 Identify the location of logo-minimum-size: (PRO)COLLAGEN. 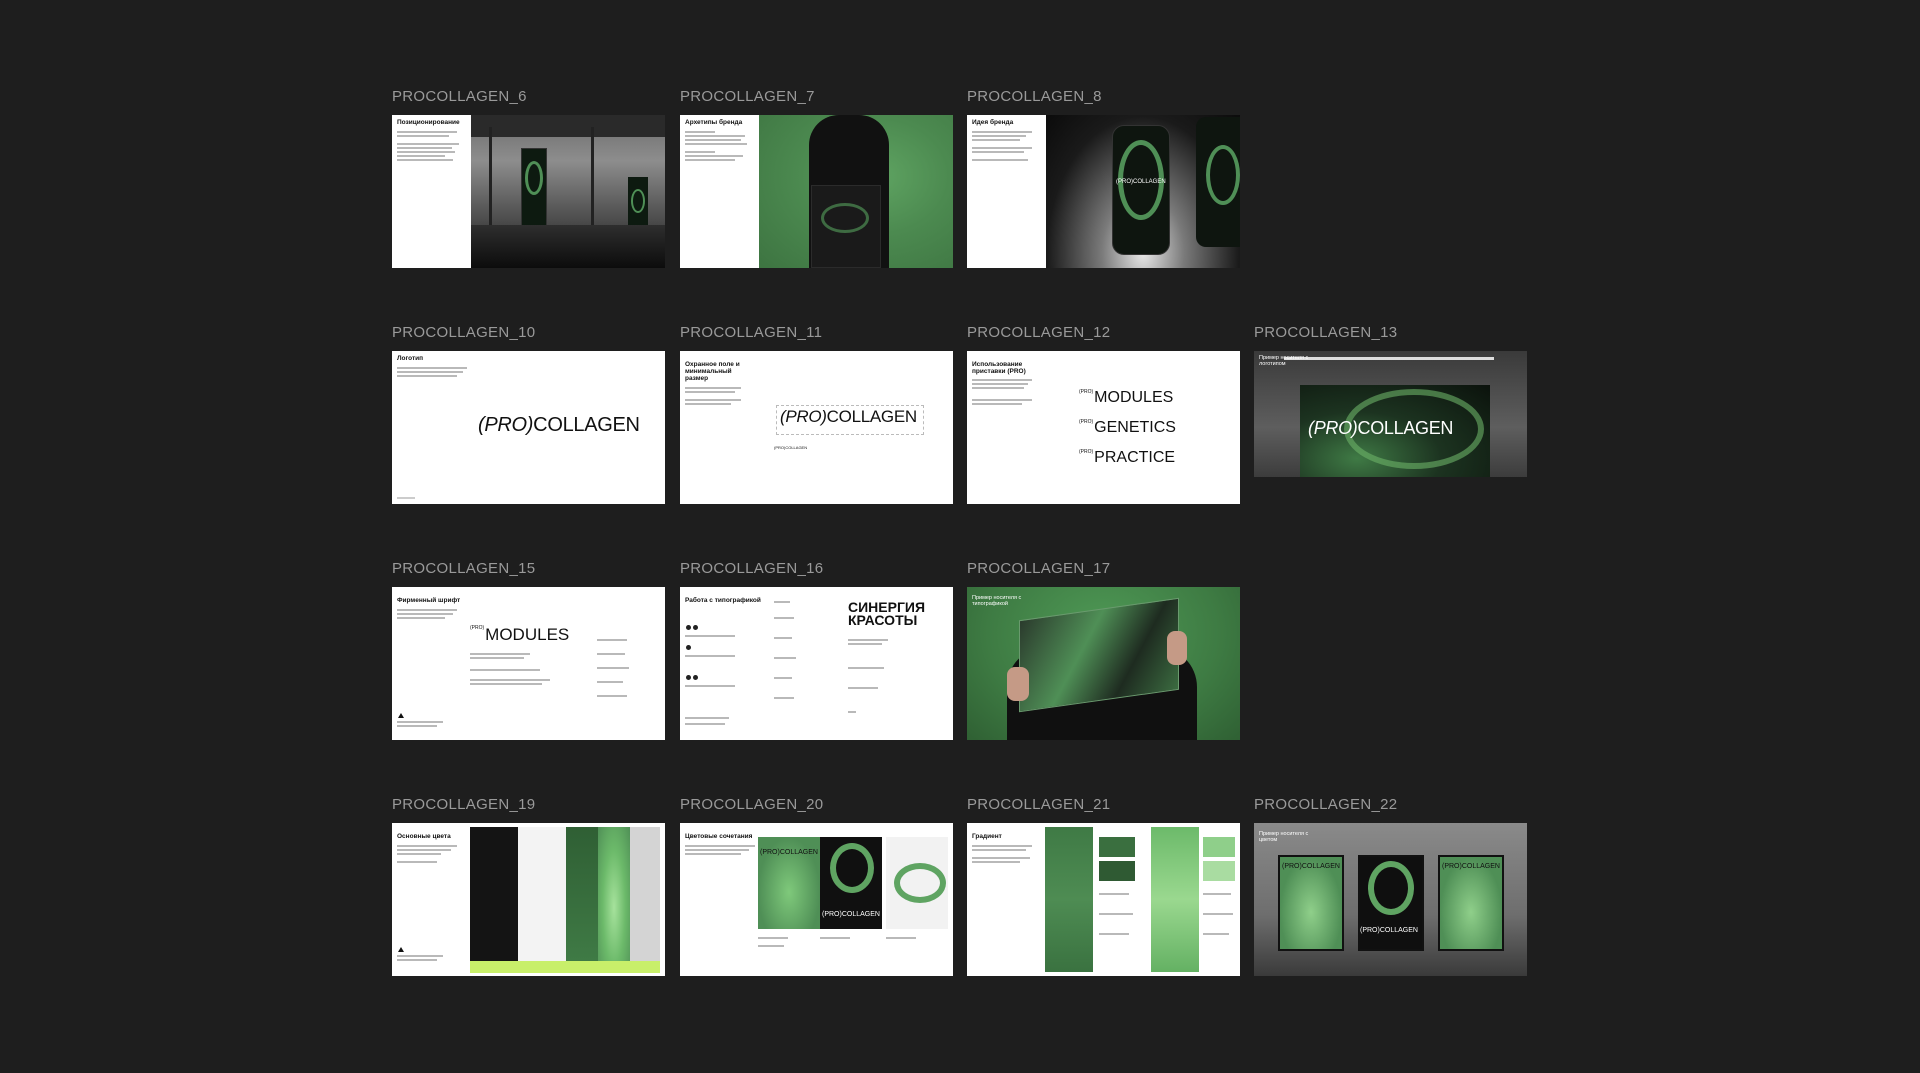
(791, 447).